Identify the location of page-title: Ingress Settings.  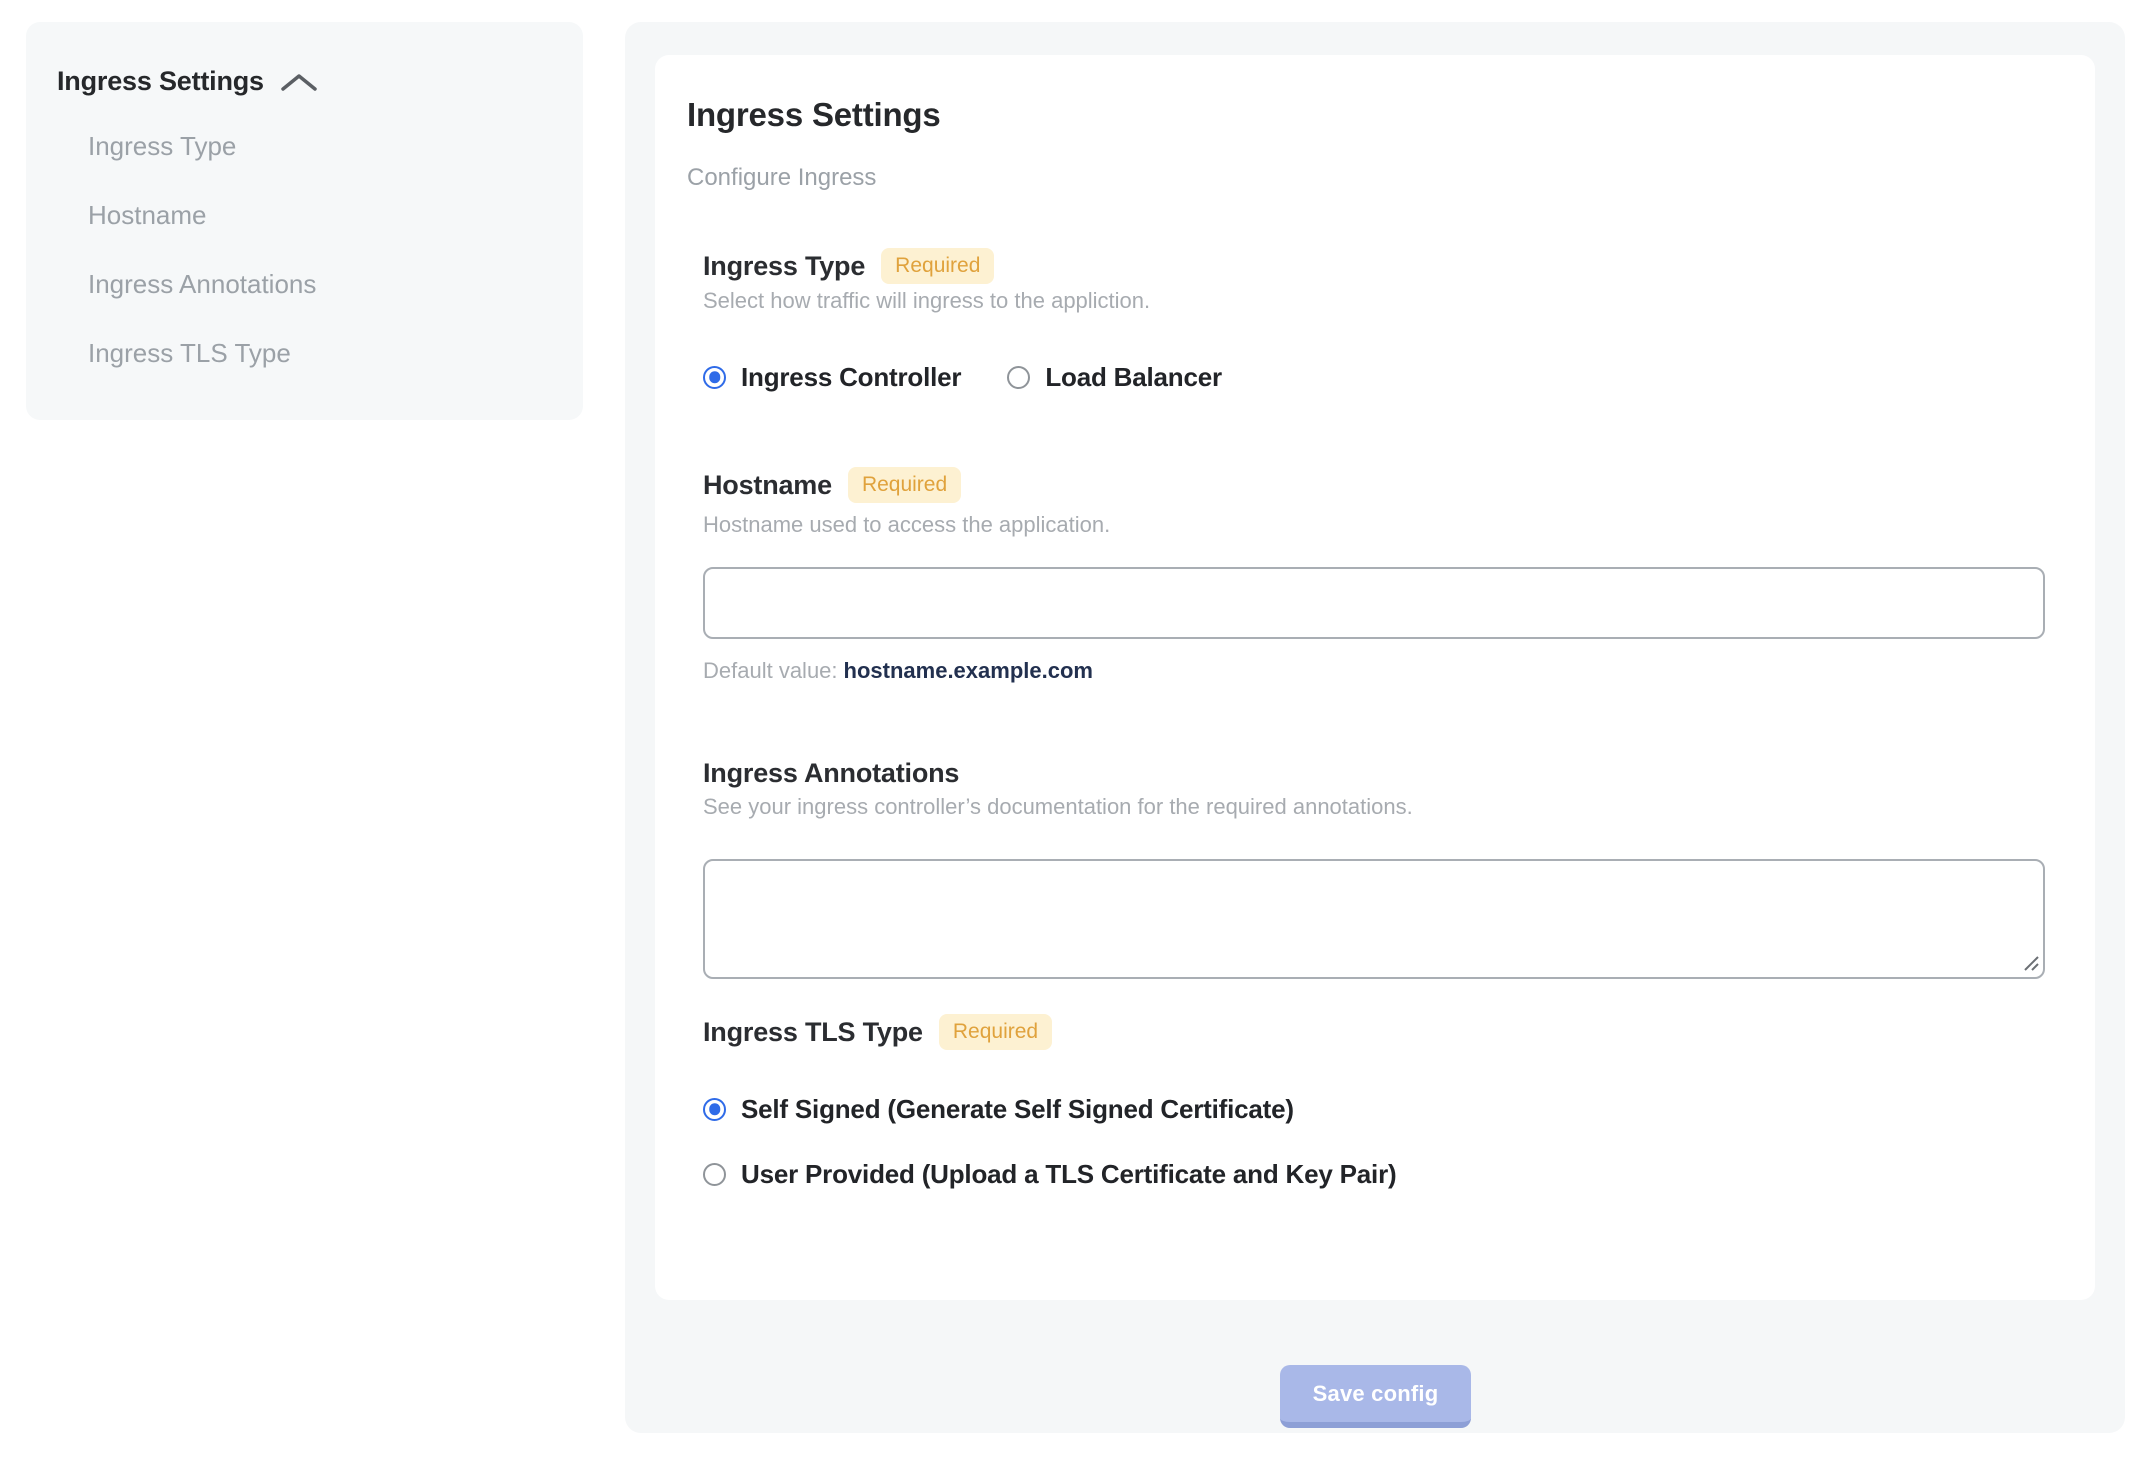
(814, 114).